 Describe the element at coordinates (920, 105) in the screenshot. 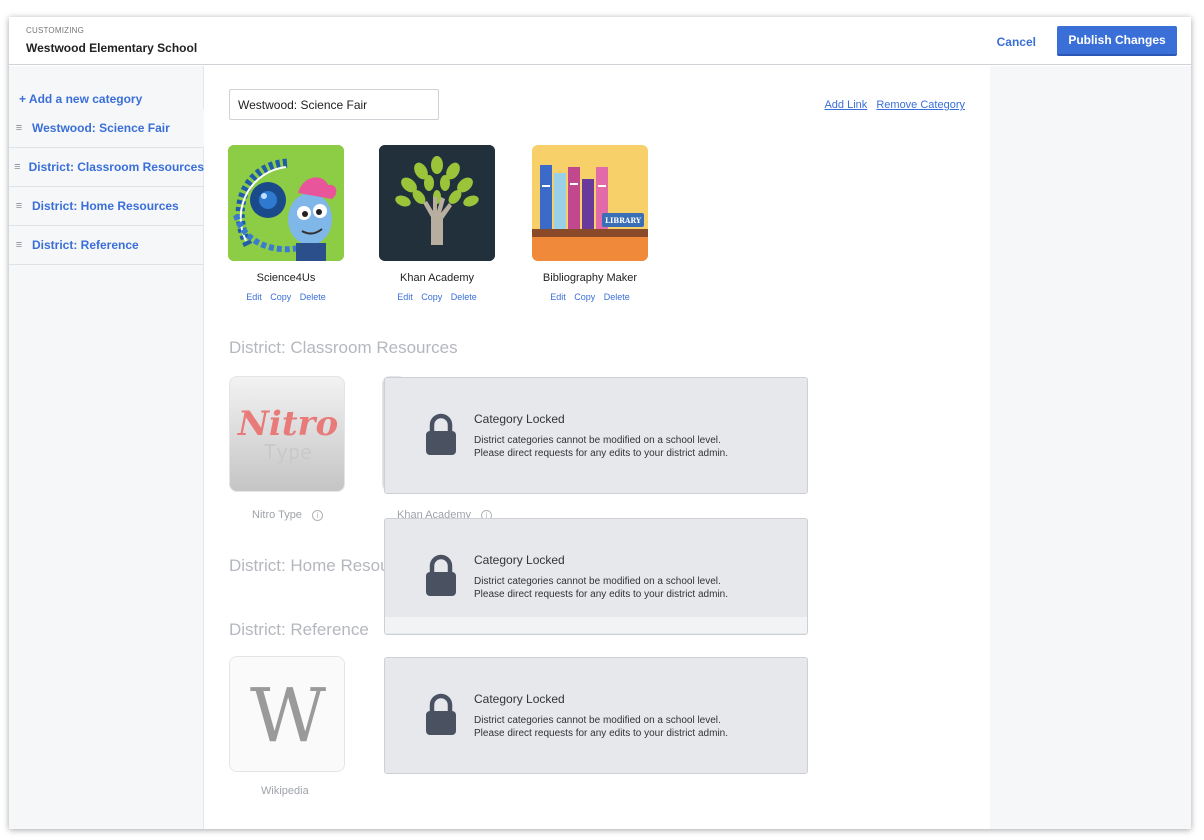

I see `remove-category-button: Remove Category` at that location.